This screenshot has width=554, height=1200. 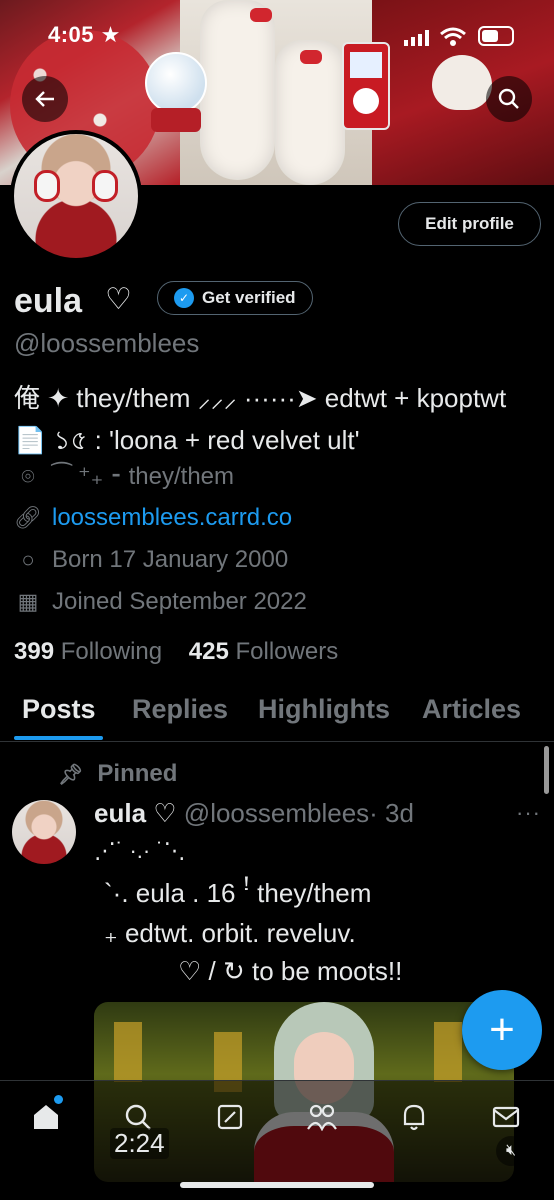 What do you see at coordinates (111, 651) in the screenshot?
I see `following-label: Following` at bounding box center [111, 651].